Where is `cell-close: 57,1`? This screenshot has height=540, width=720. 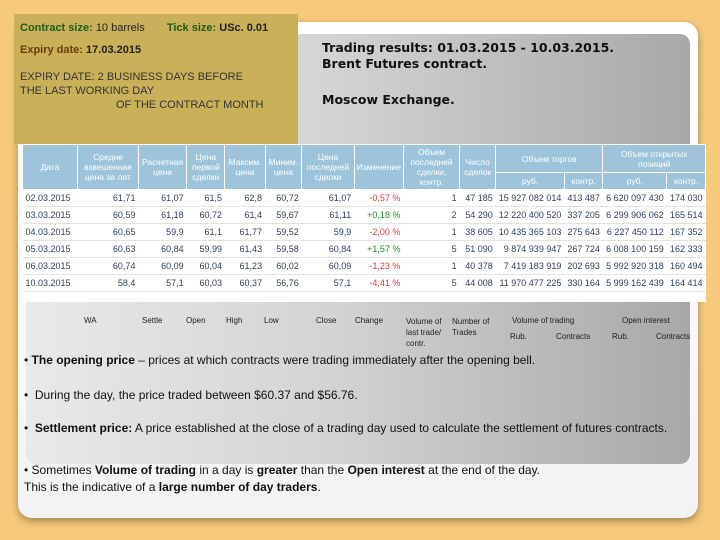
cell-close: 57,1 is located at coordinates (328, 283).